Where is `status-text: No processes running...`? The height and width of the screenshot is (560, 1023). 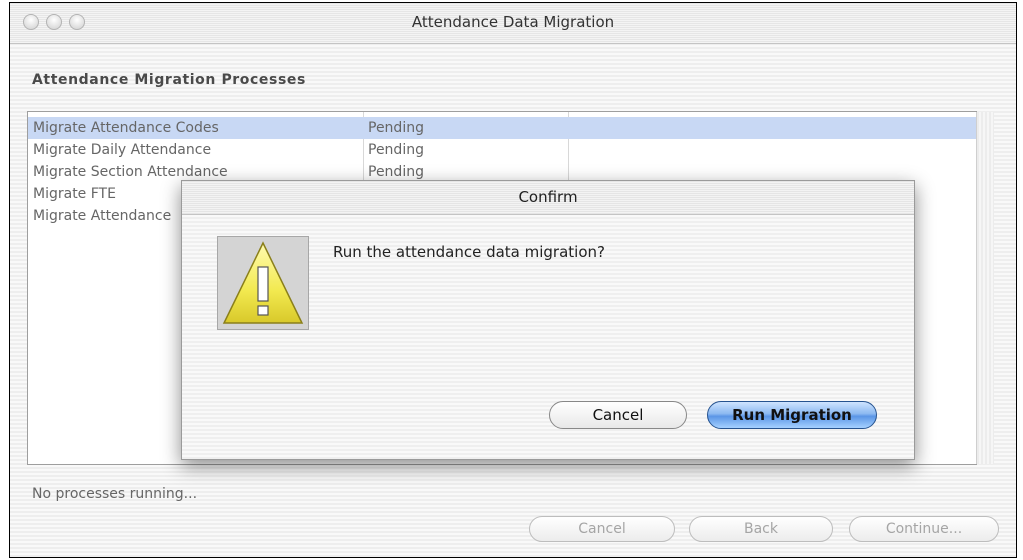
status-text: No processes running... is located at coordinates (115, 494).